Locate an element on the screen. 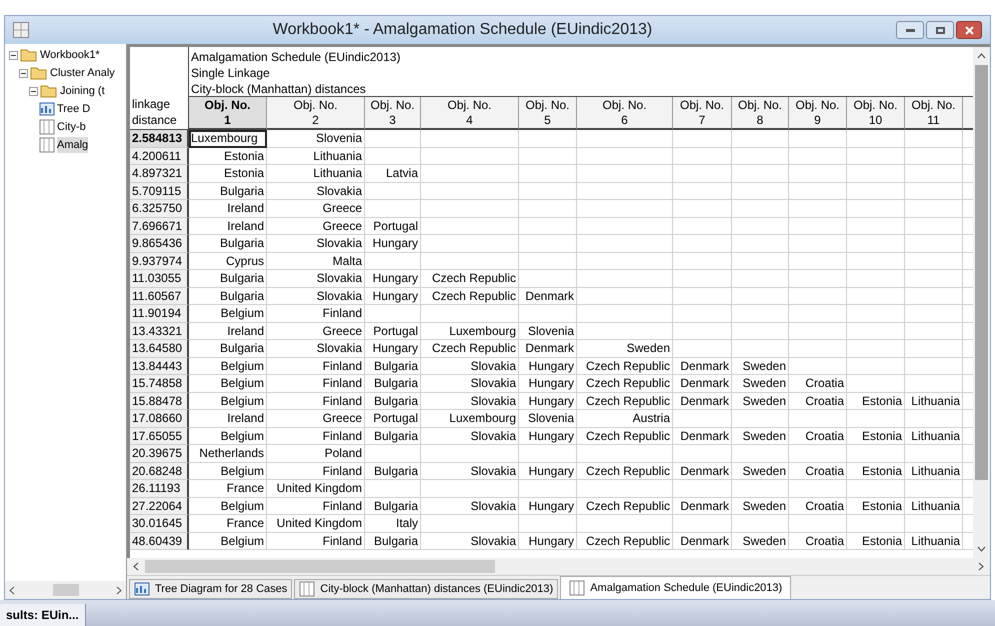 This screenshot has height=626, width=995. tree-item: Amalg is located at coordinates (72, 145).